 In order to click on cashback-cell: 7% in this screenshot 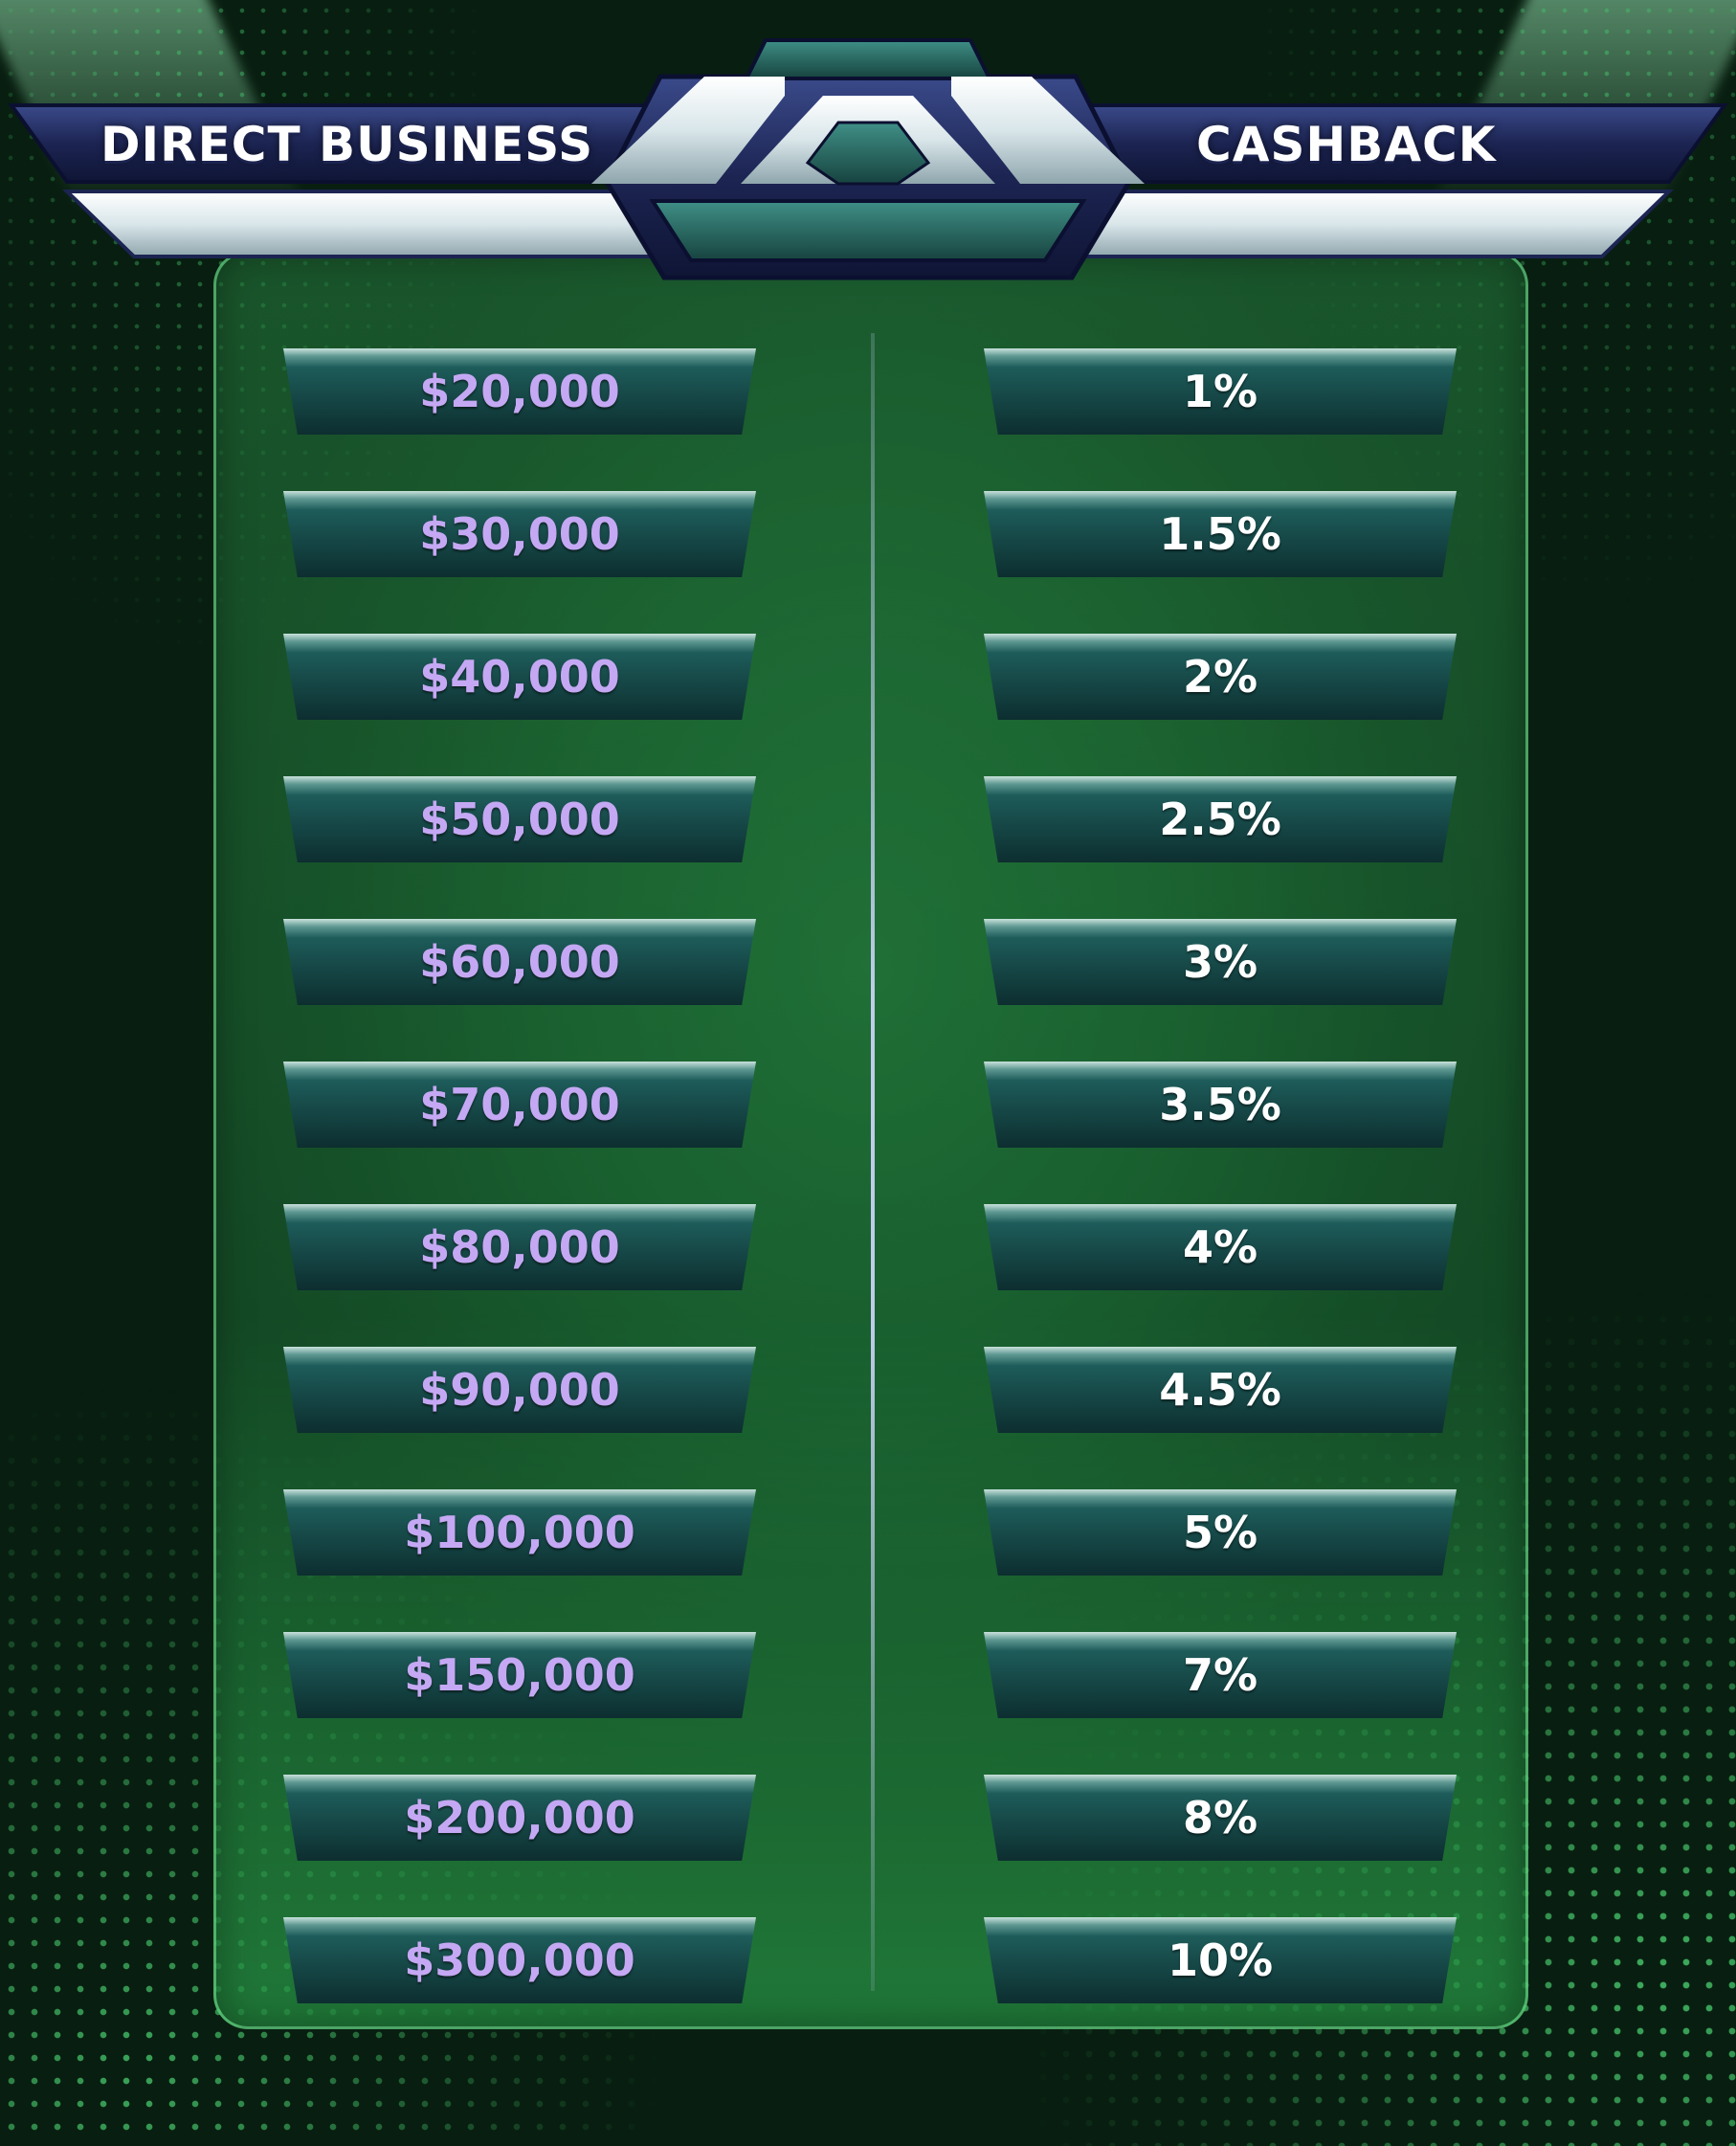, I will do `click(1220, 1675)`.